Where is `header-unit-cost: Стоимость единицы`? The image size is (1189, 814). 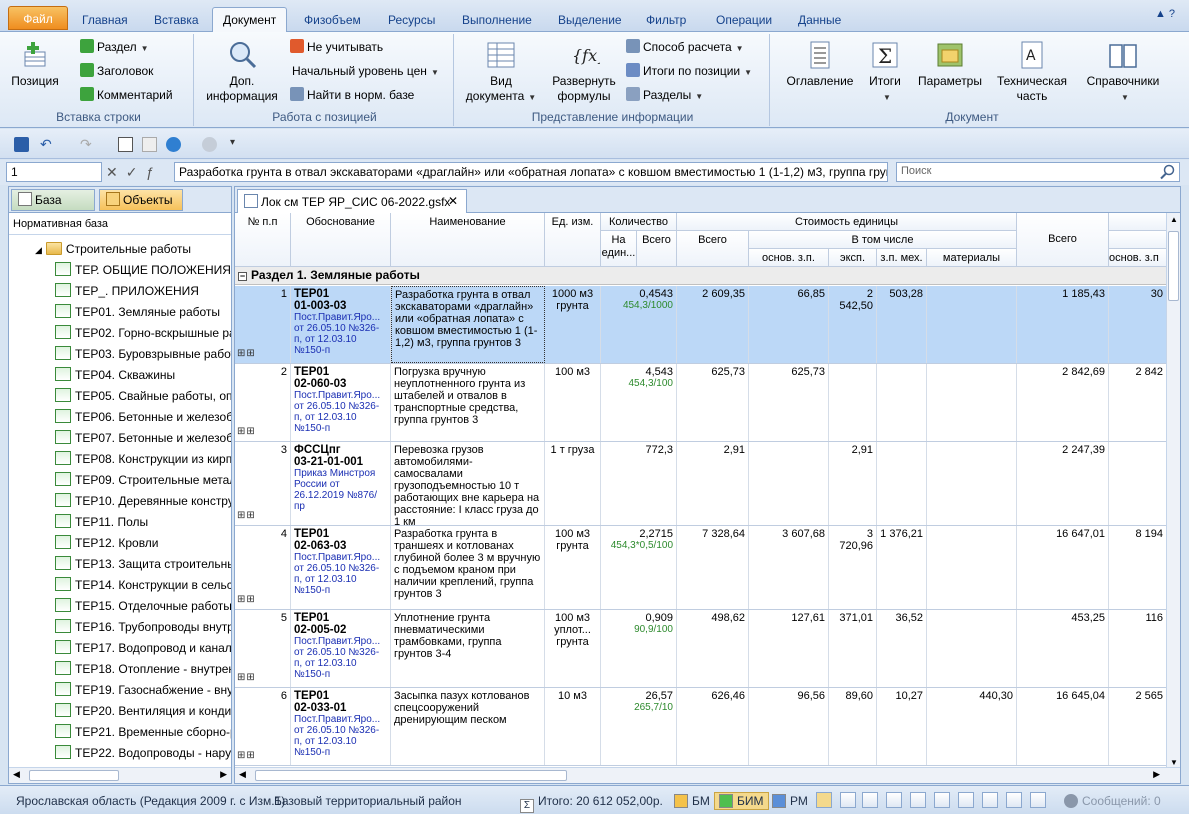 header-unit-cost: Стоимость единицы is located at coordinates (847, 222).